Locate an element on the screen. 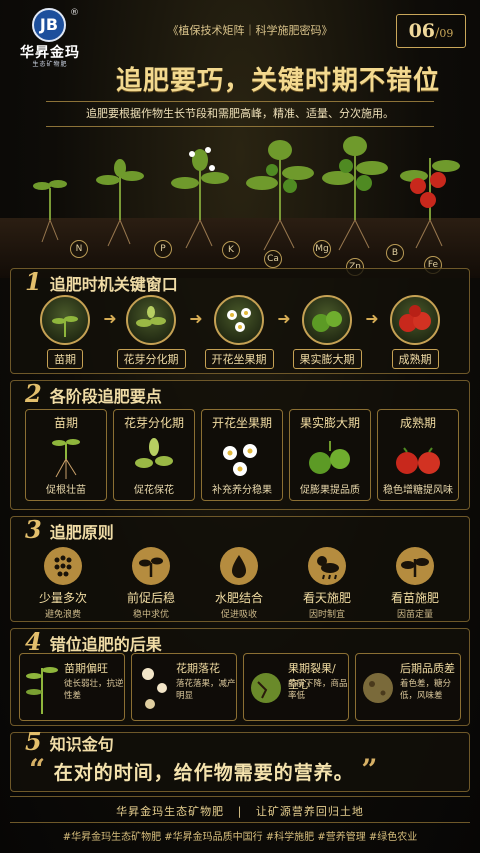  consequence-desc: 着色差，糖分低，风味差 is located at coordinates (426, 690).